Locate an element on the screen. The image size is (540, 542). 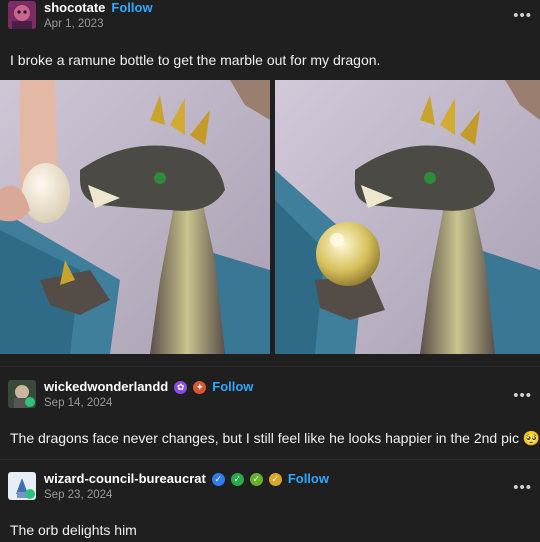
reply-date: Sep 14, 2024 is located at coordinates (148, 403).